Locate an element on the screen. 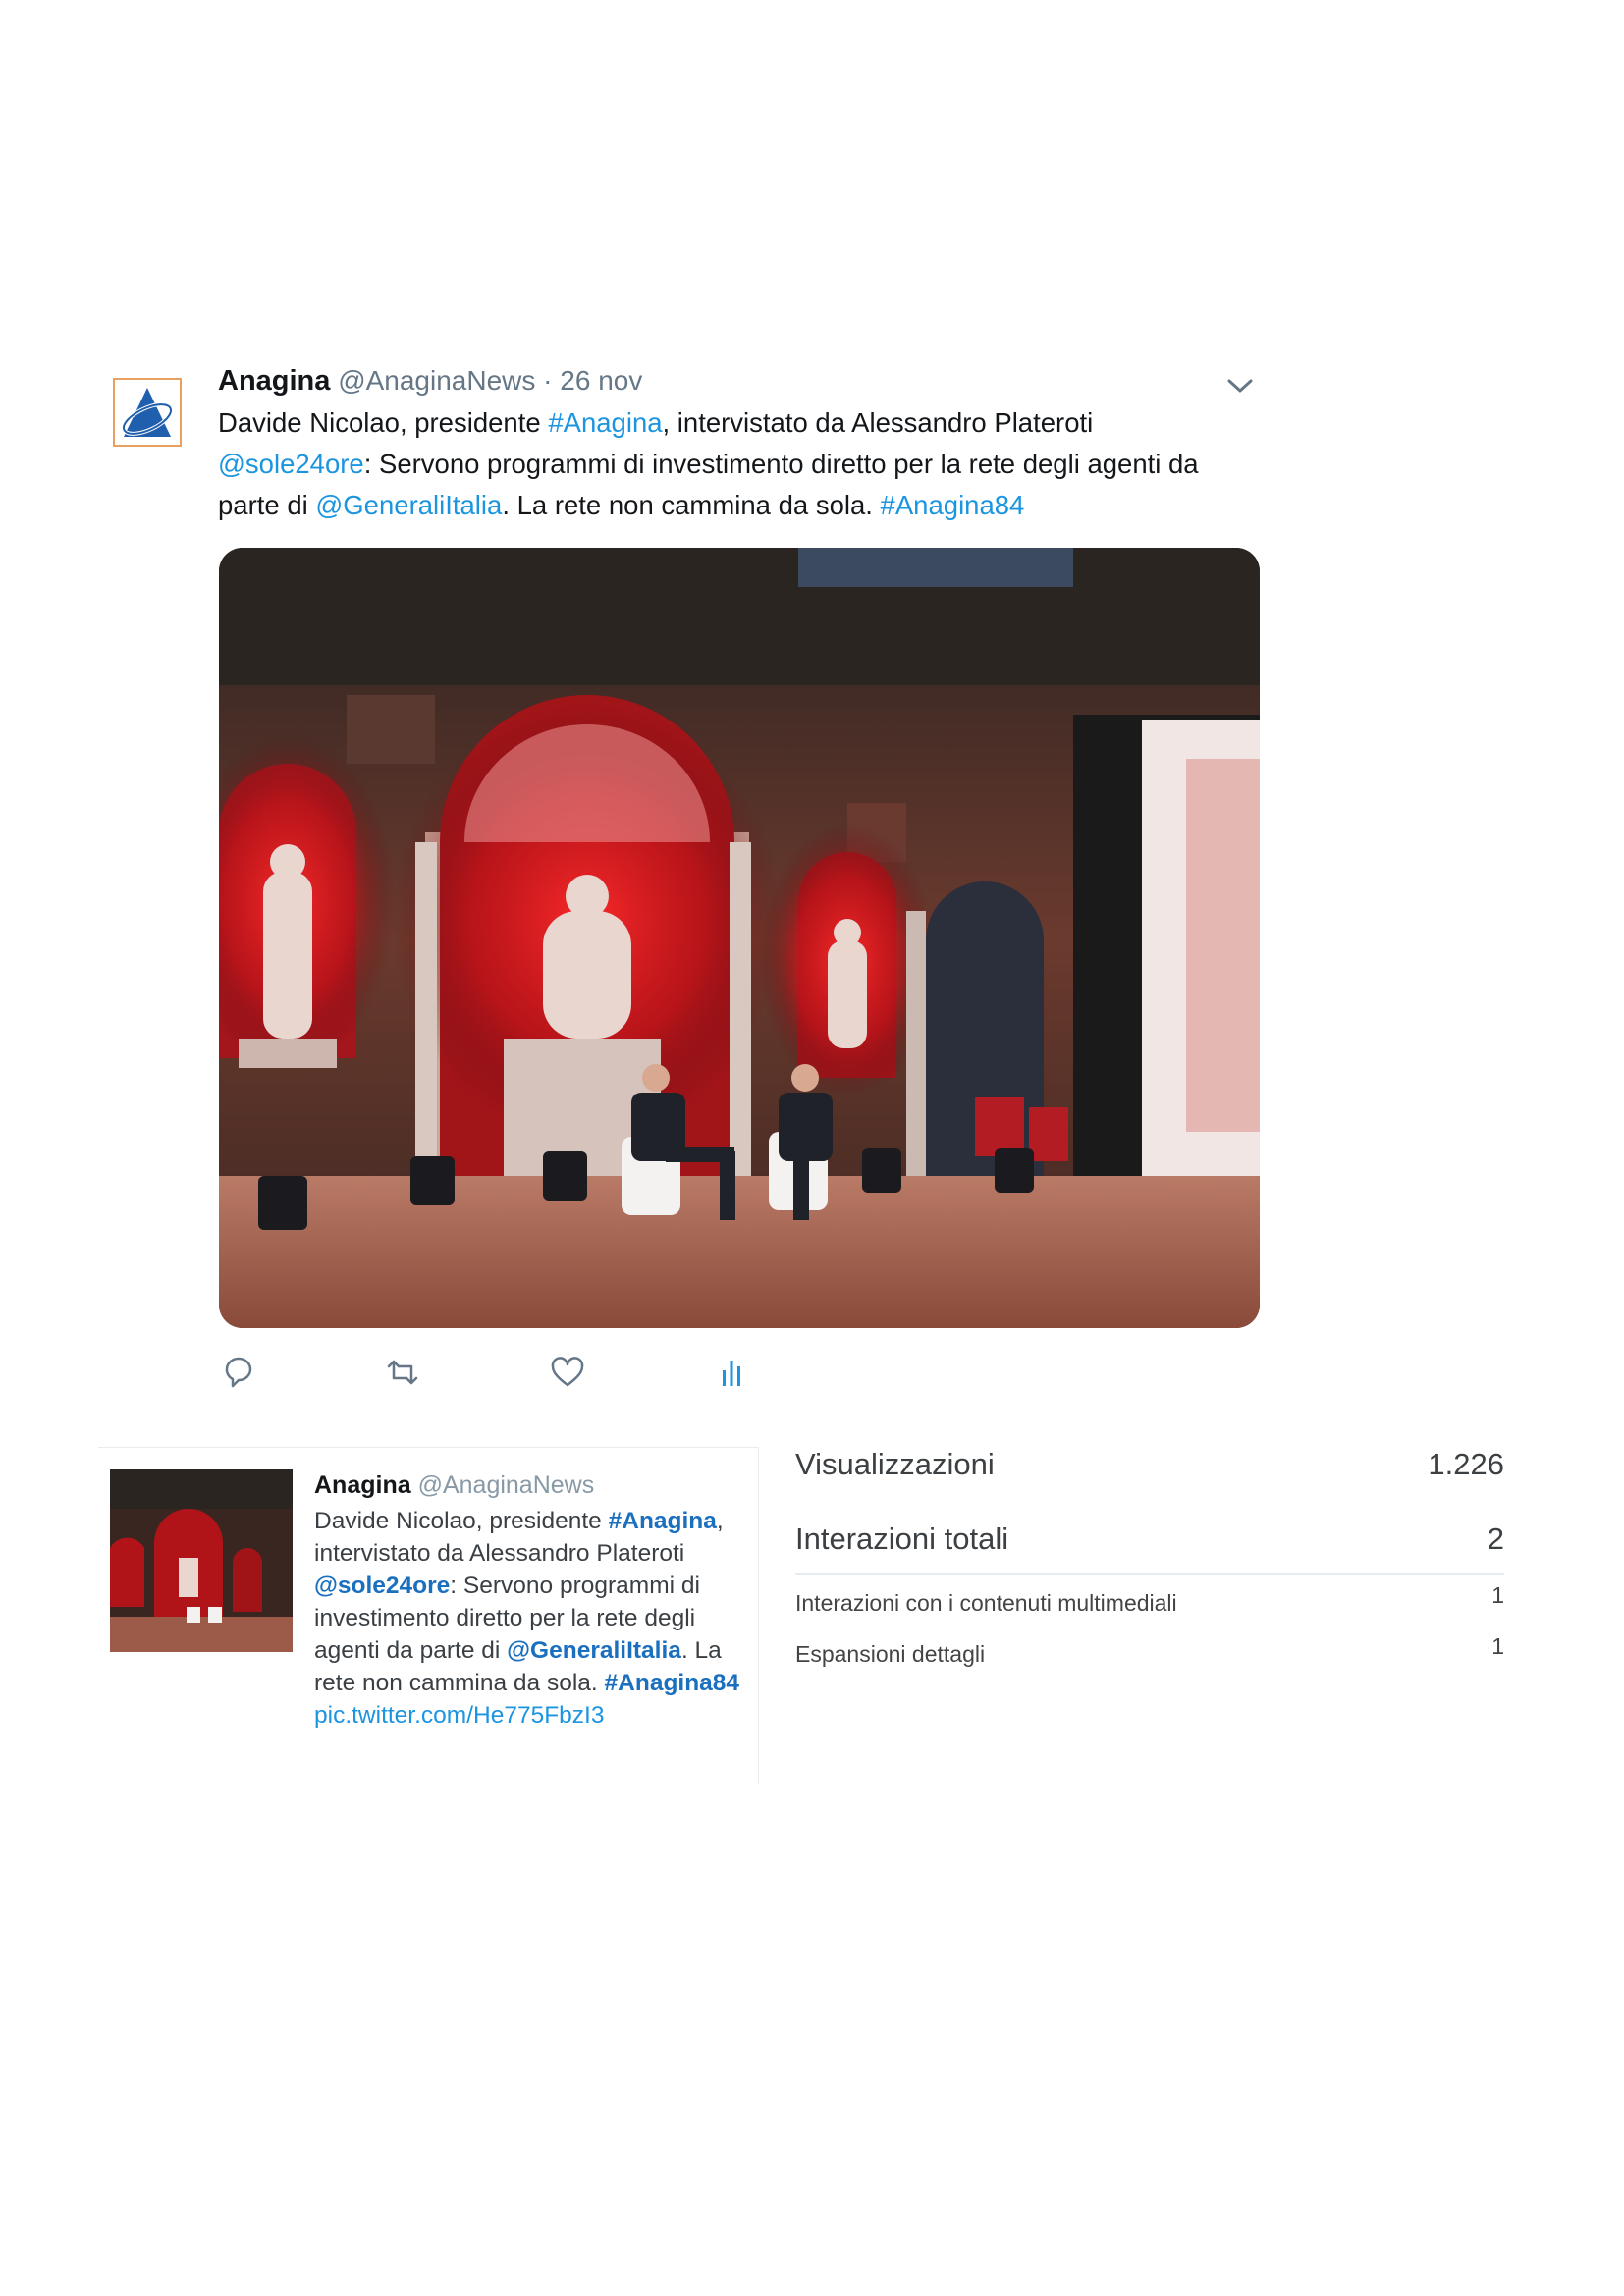 Image resolution: width=1624 pixels, height=2296 pixels. engagements-value: 2 is located at coordinates (1495, 1539).